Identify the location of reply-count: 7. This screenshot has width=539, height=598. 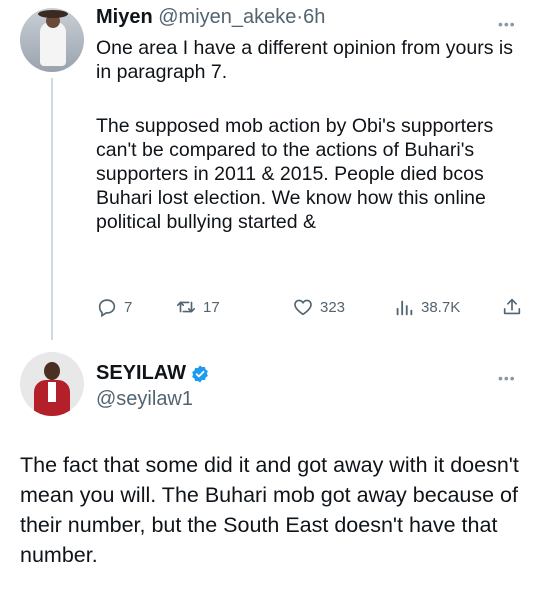
(128, 307).